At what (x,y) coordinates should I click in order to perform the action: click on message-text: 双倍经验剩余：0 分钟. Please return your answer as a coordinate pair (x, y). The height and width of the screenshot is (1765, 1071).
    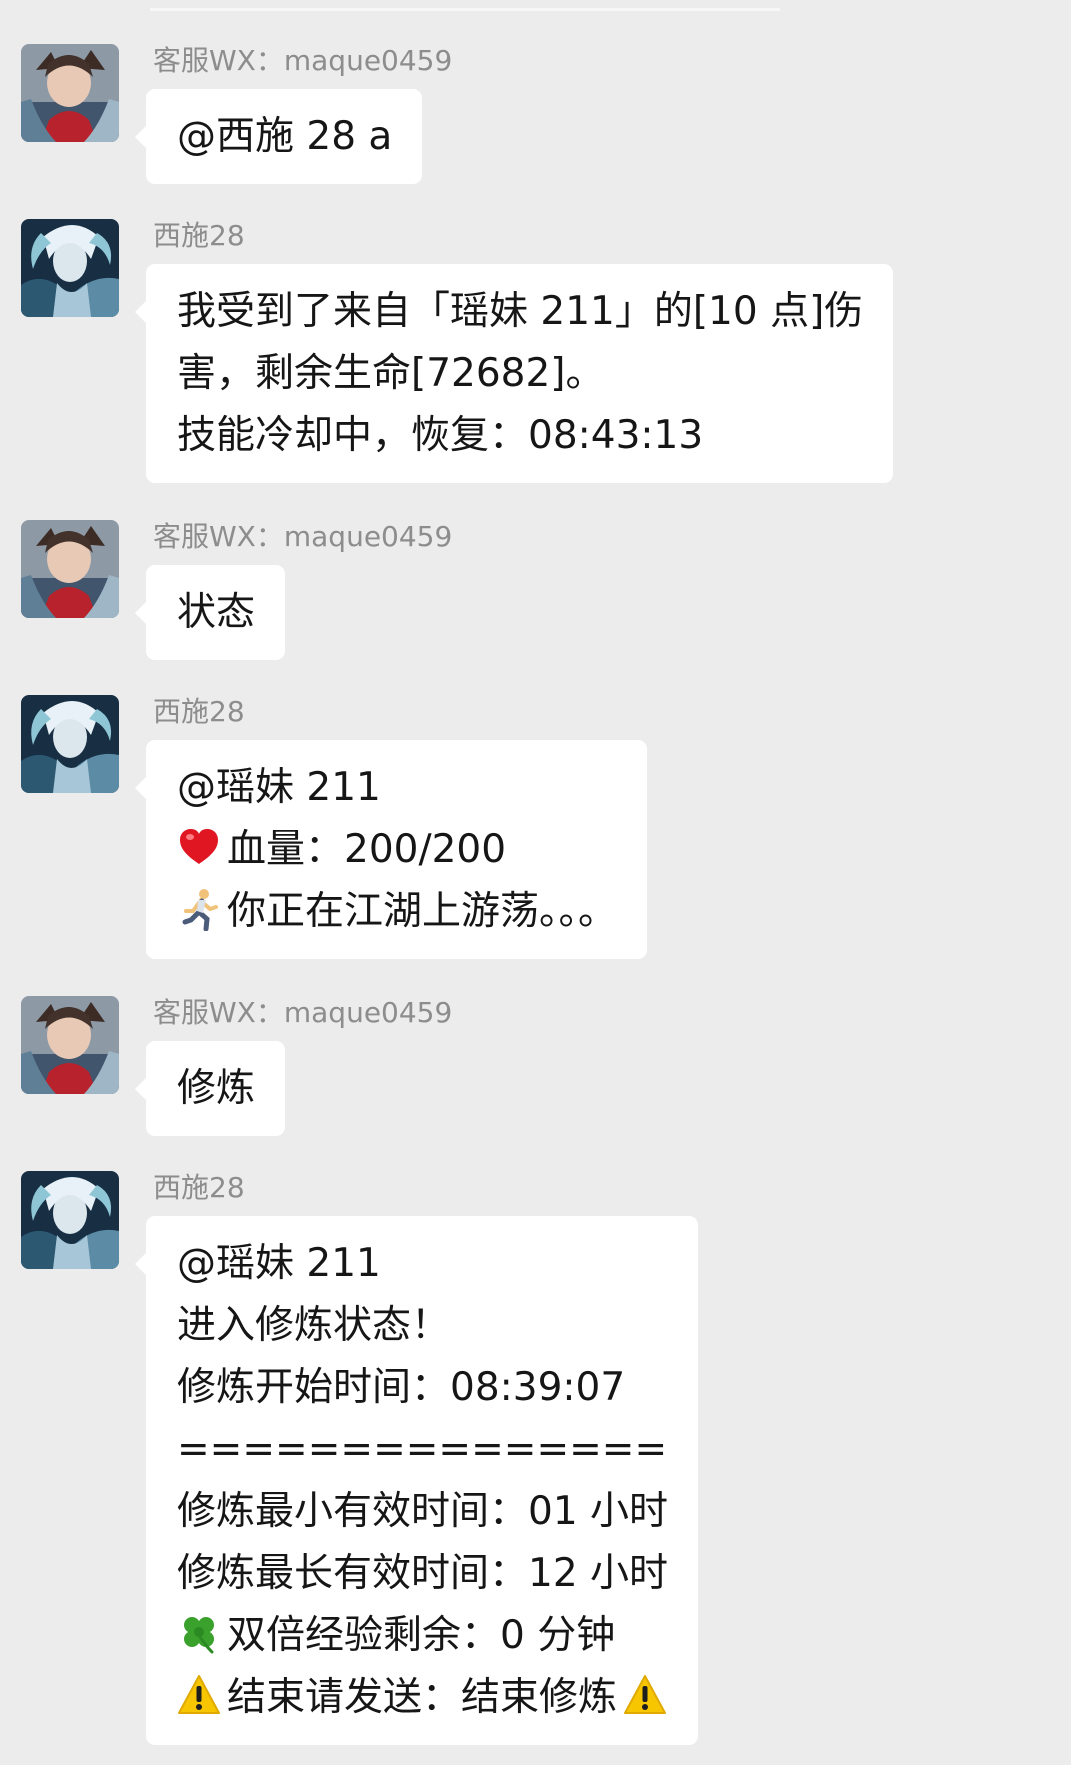
    Looking at the image, I should click on (421, 1635).